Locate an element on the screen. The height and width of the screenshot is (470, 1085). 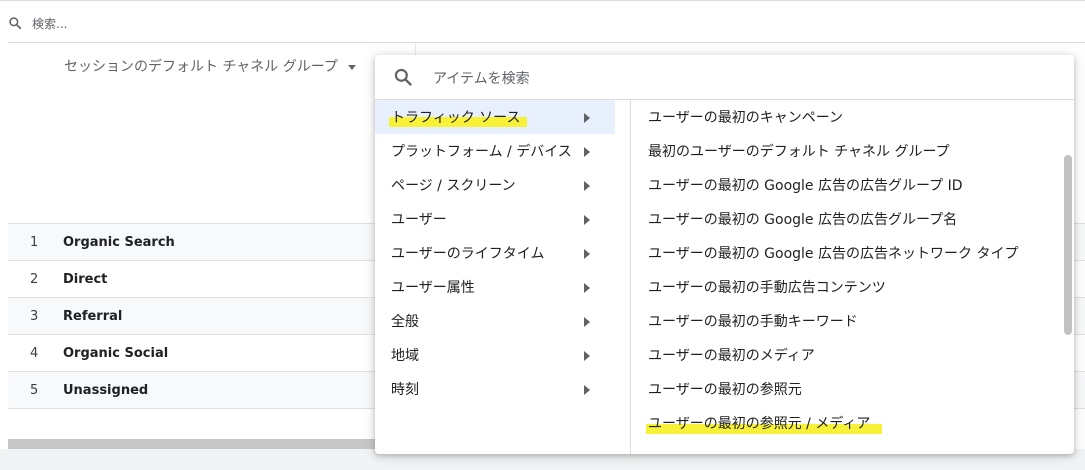
dimension-item: ユーザーの最初の参照元 / メディア is located at coordinates (847, 423).